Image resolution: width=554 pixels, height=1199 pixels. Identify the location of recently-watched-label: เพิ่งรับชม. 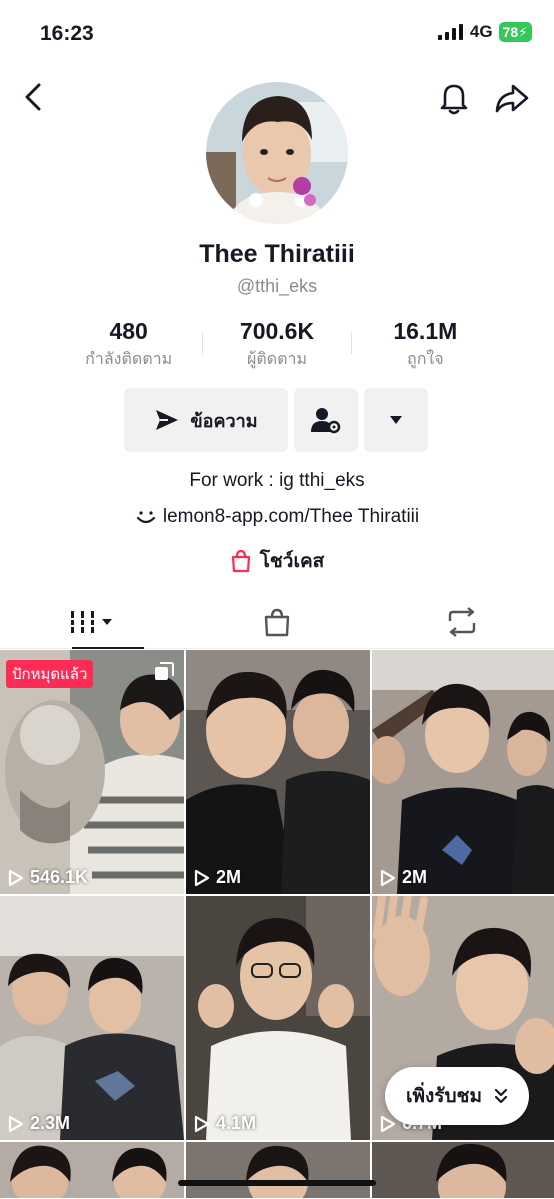
(444, 1096).